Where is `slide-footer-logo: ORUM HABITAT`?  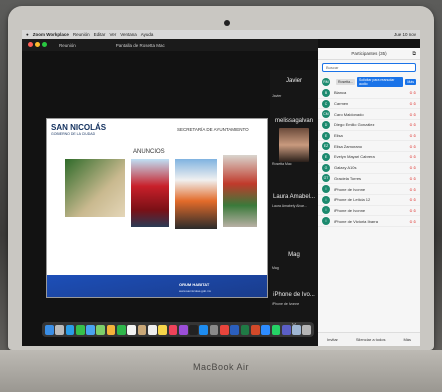
slide-footer-logo: ORUM HABITAT is located at coordinates (194, 284).